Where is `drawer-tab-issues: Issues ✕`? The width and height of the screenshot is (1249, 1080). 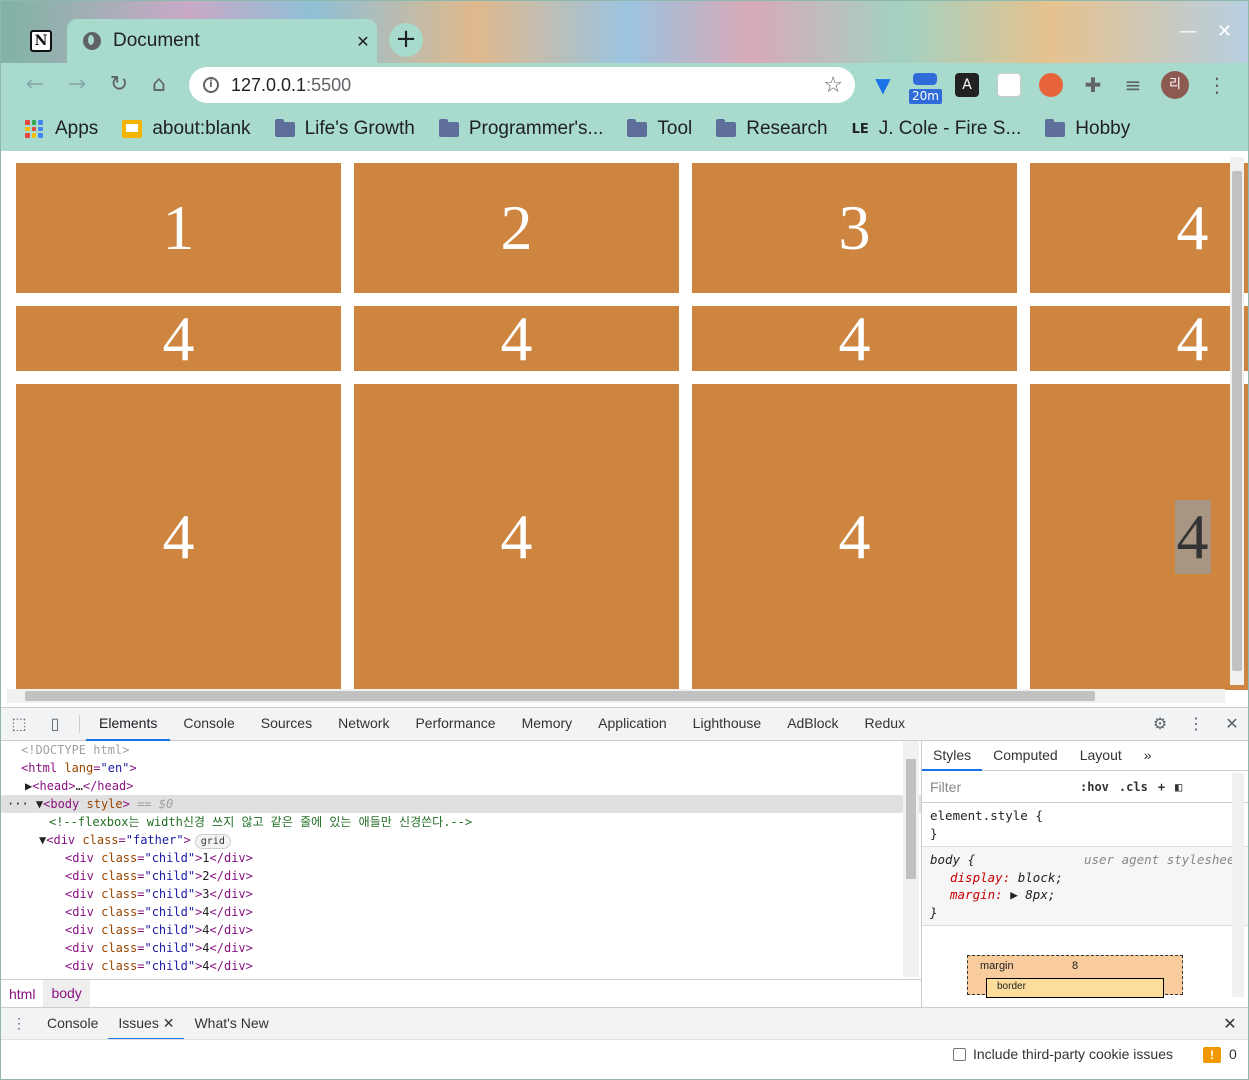
drawer-tab-issues: Issues ✕ is located at coordinates (146, 1024).